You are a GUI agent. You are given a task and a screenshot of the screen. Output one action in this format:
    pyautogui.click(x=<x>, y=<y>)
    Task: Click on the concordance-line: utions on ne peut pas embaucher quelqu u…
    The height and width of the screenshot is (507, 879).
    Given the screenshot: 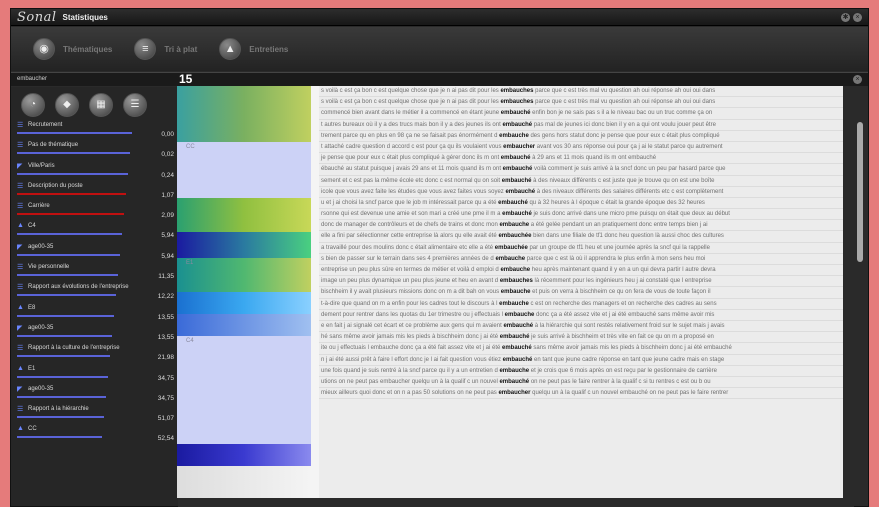 What is the action you would take?
    pyautogui.click(x=581, y=383)
    